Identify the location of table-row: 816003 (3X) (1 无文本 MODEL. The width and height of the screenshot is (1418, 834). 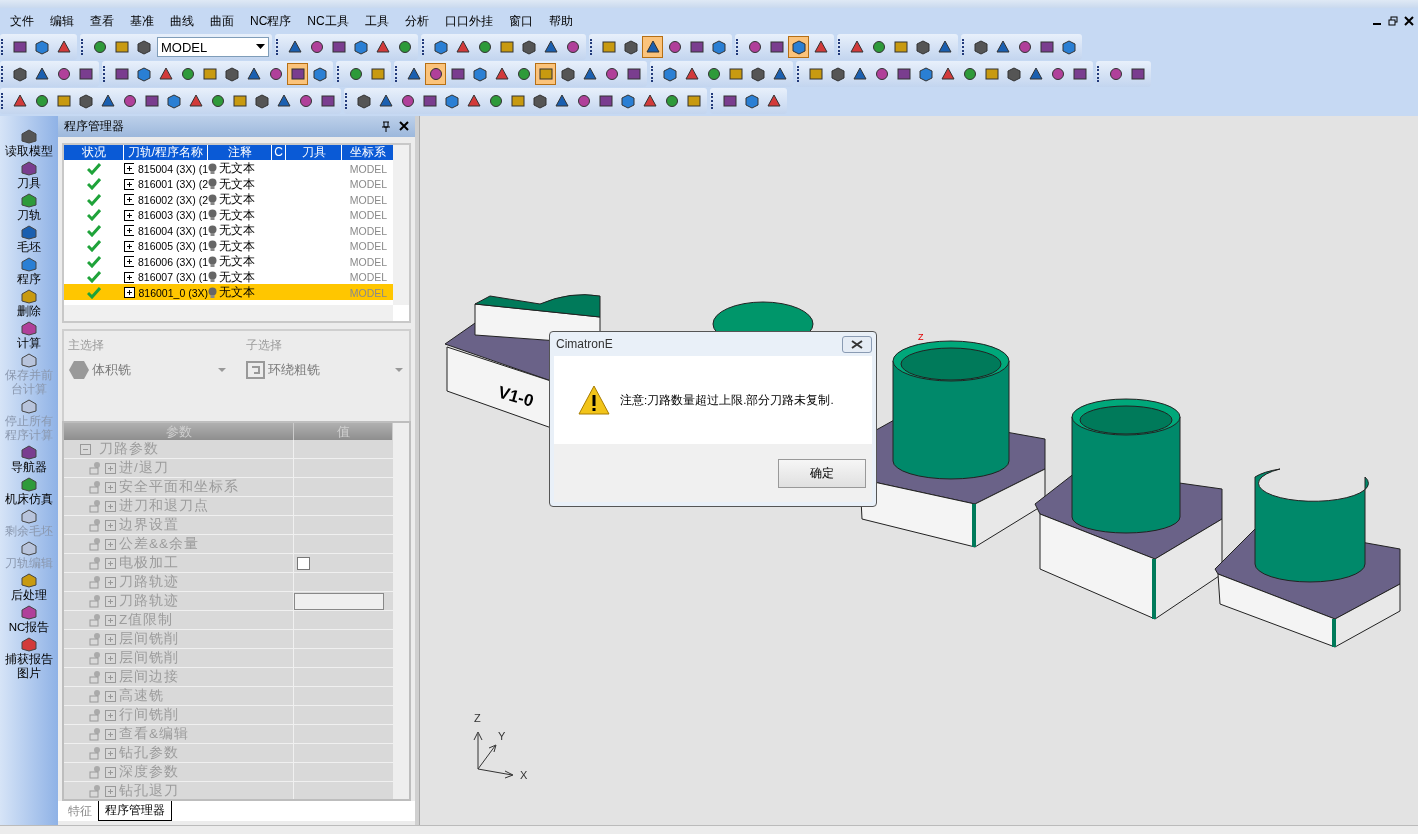
(228, 214).